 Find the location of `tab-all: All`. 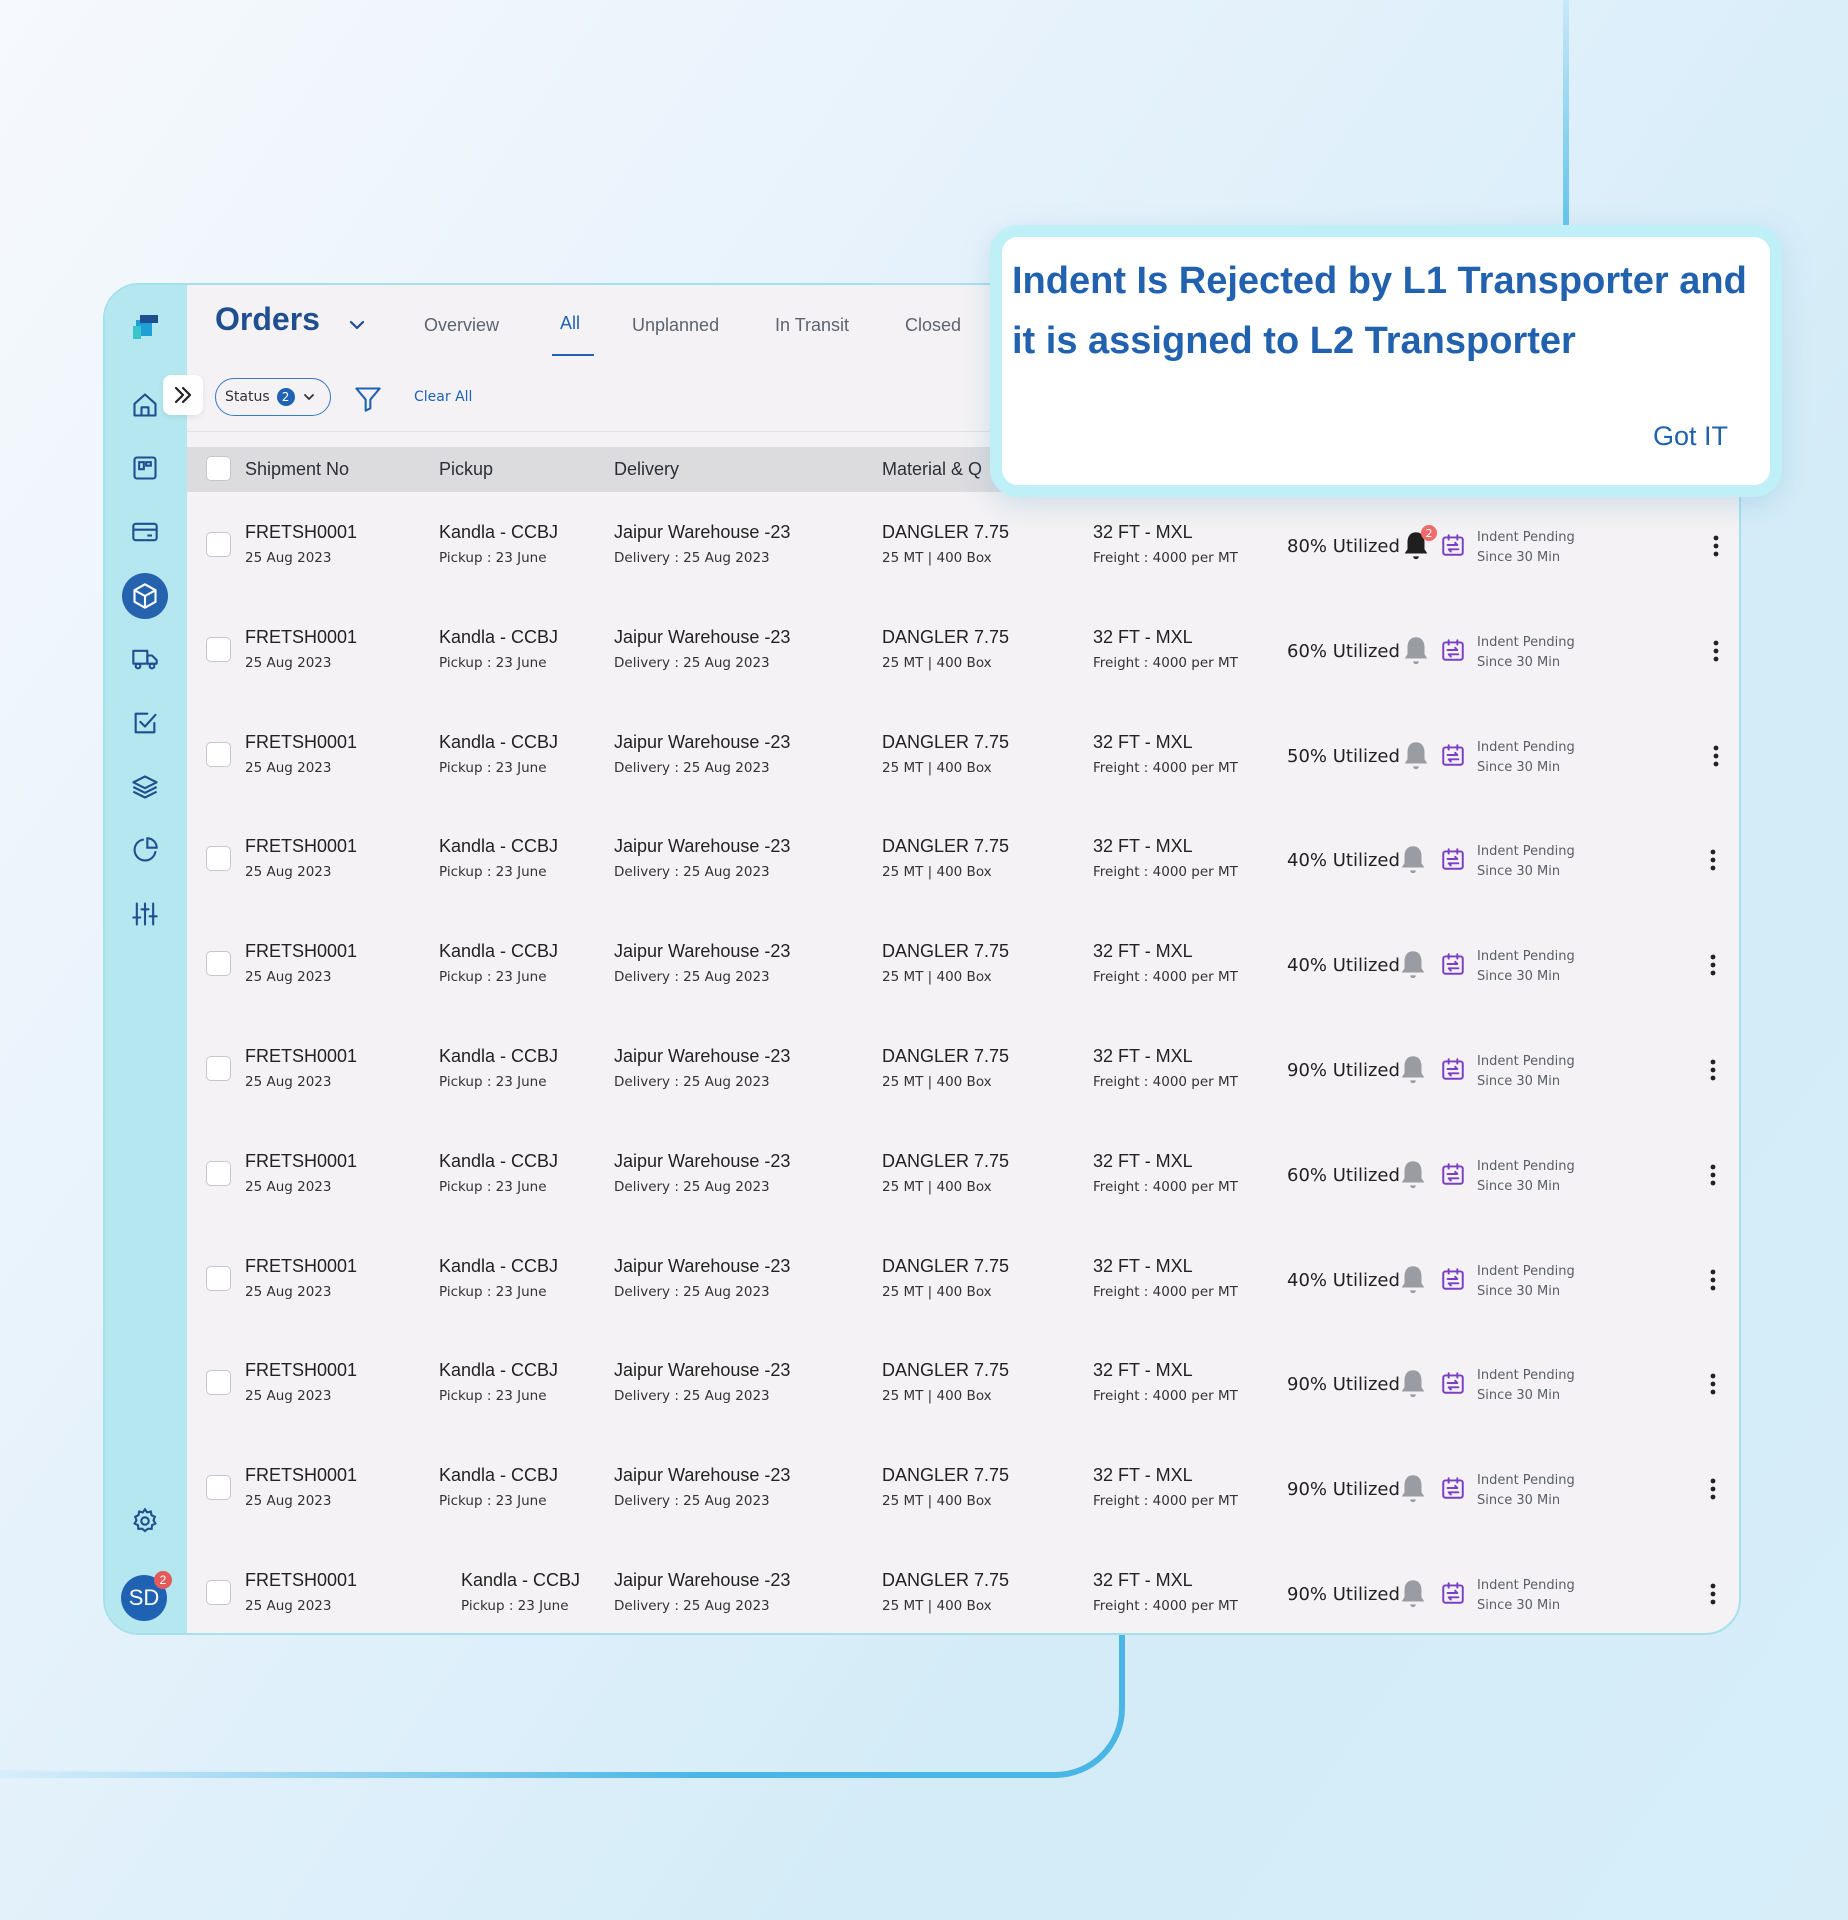

tab-all: All is located at coordinates (570, 323).